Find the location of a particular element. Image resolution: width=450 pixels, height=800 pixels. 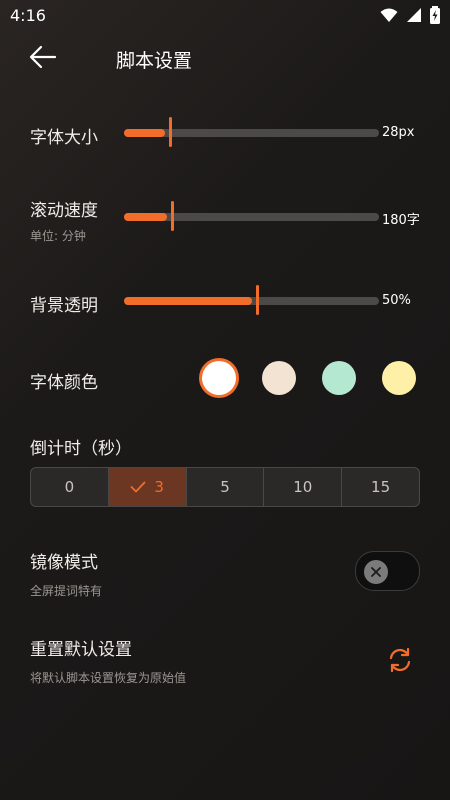

background-opacity-slider is located at coordinates (251, 300).